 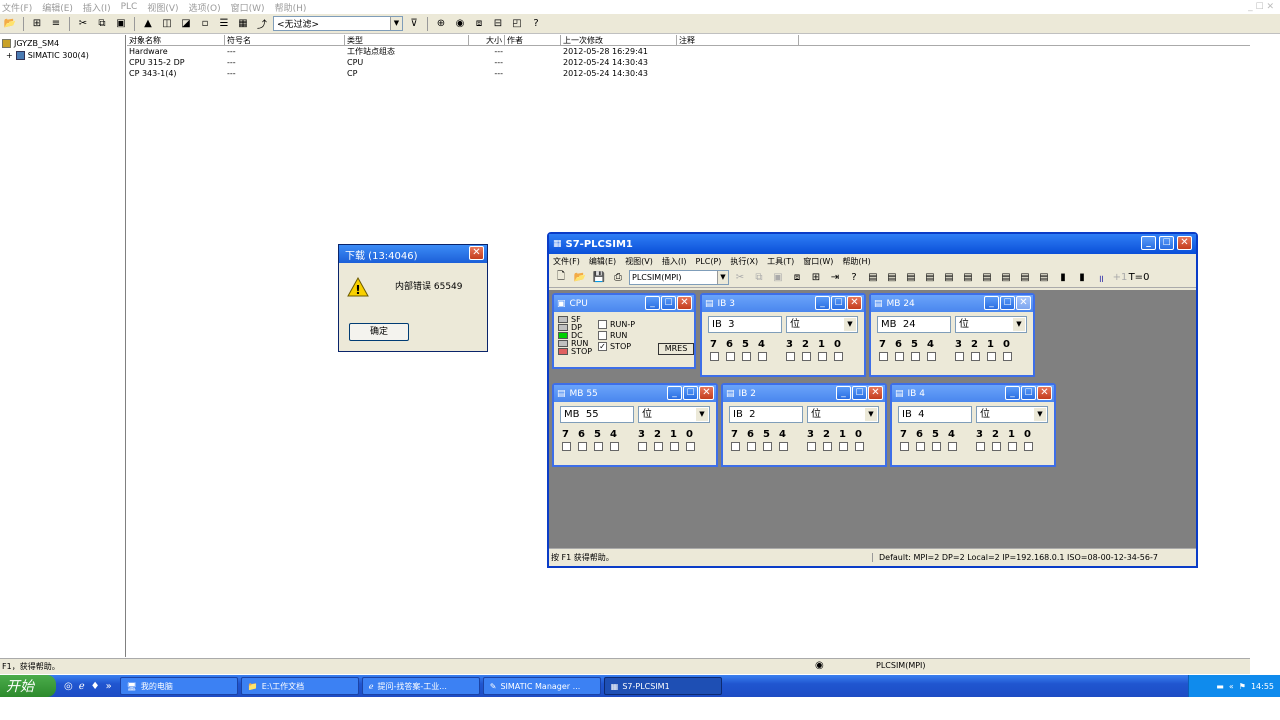 What do you see at coordinates (82, 686) in the screenshot?
I see `browser-icon: ℯ` at bounding box center [82, 686].